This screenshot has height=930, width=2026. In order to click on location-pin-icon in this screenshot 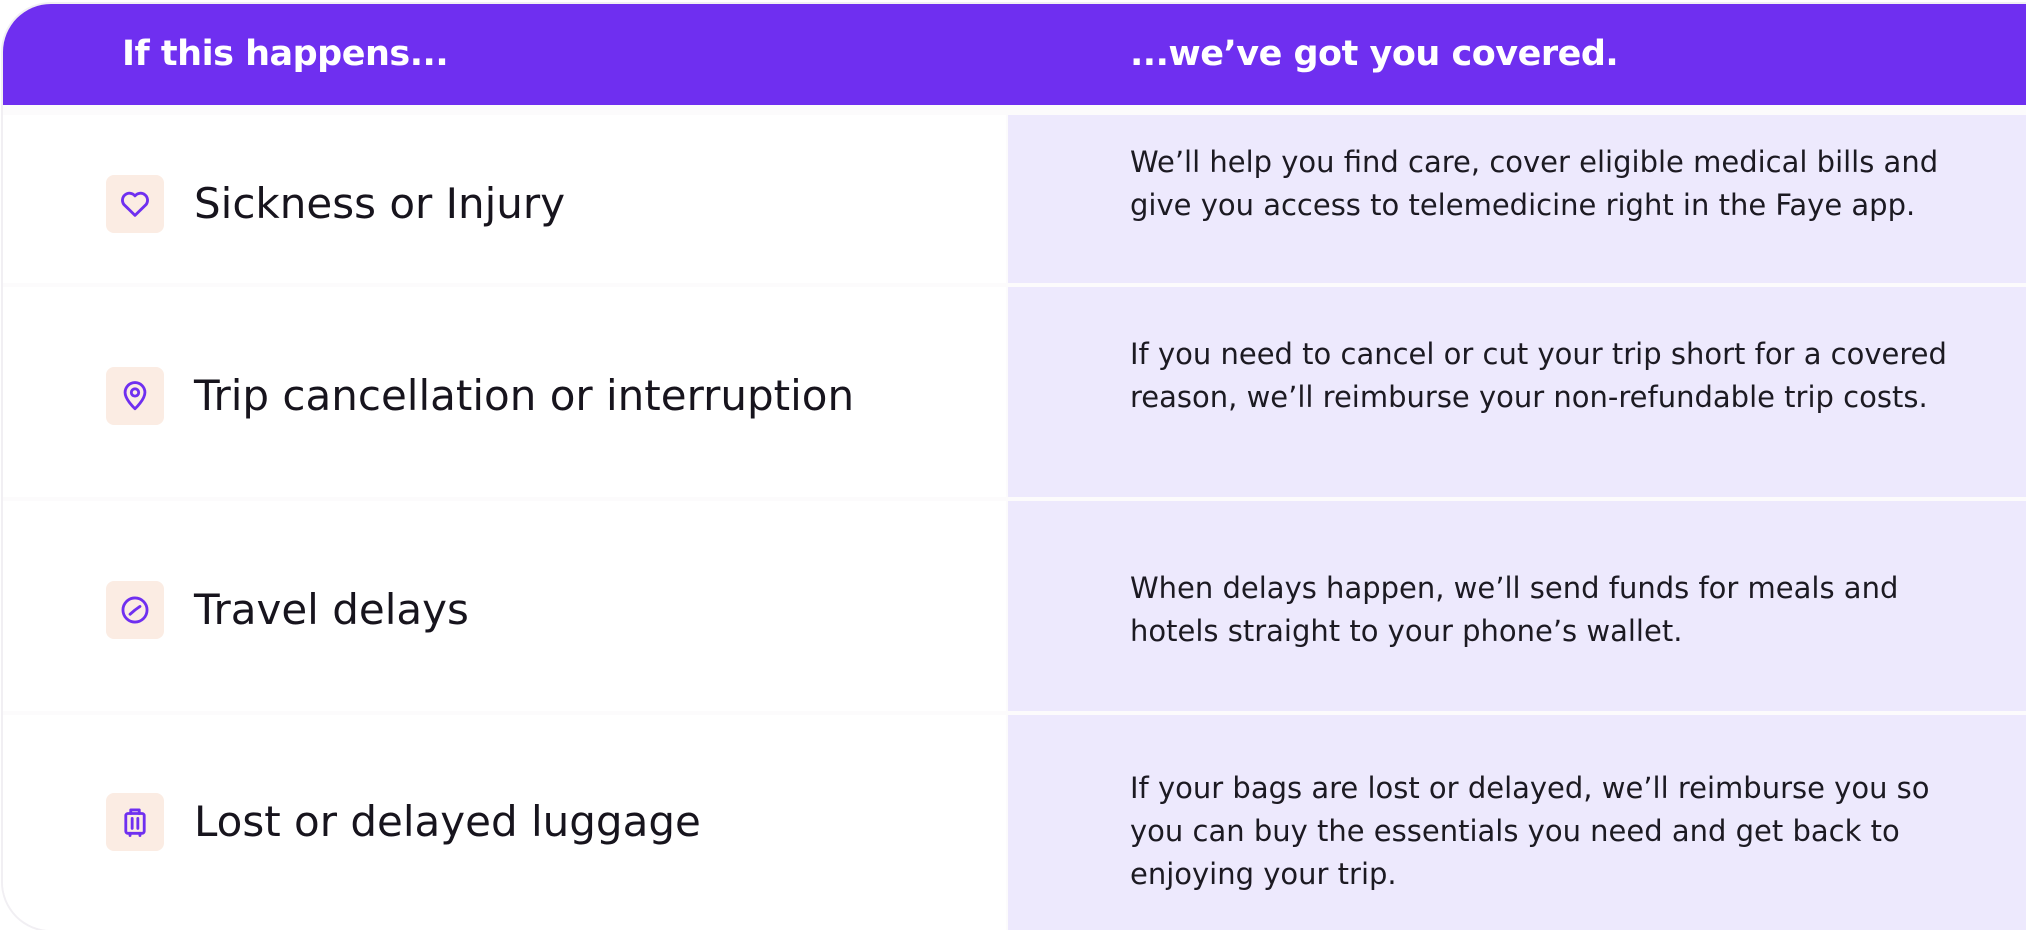, I will do `click(135, 396)`.